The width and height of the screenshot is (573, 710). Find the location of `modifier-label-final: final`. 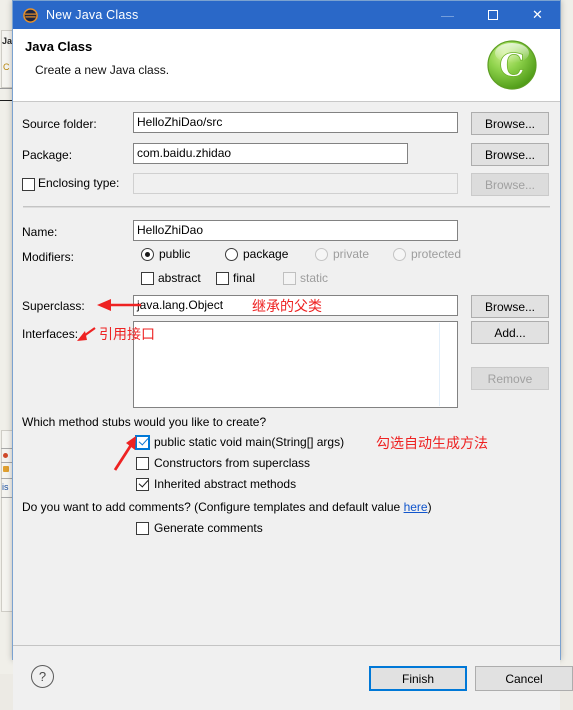

modifier-label-final: final is located at coordinates (244, 278).